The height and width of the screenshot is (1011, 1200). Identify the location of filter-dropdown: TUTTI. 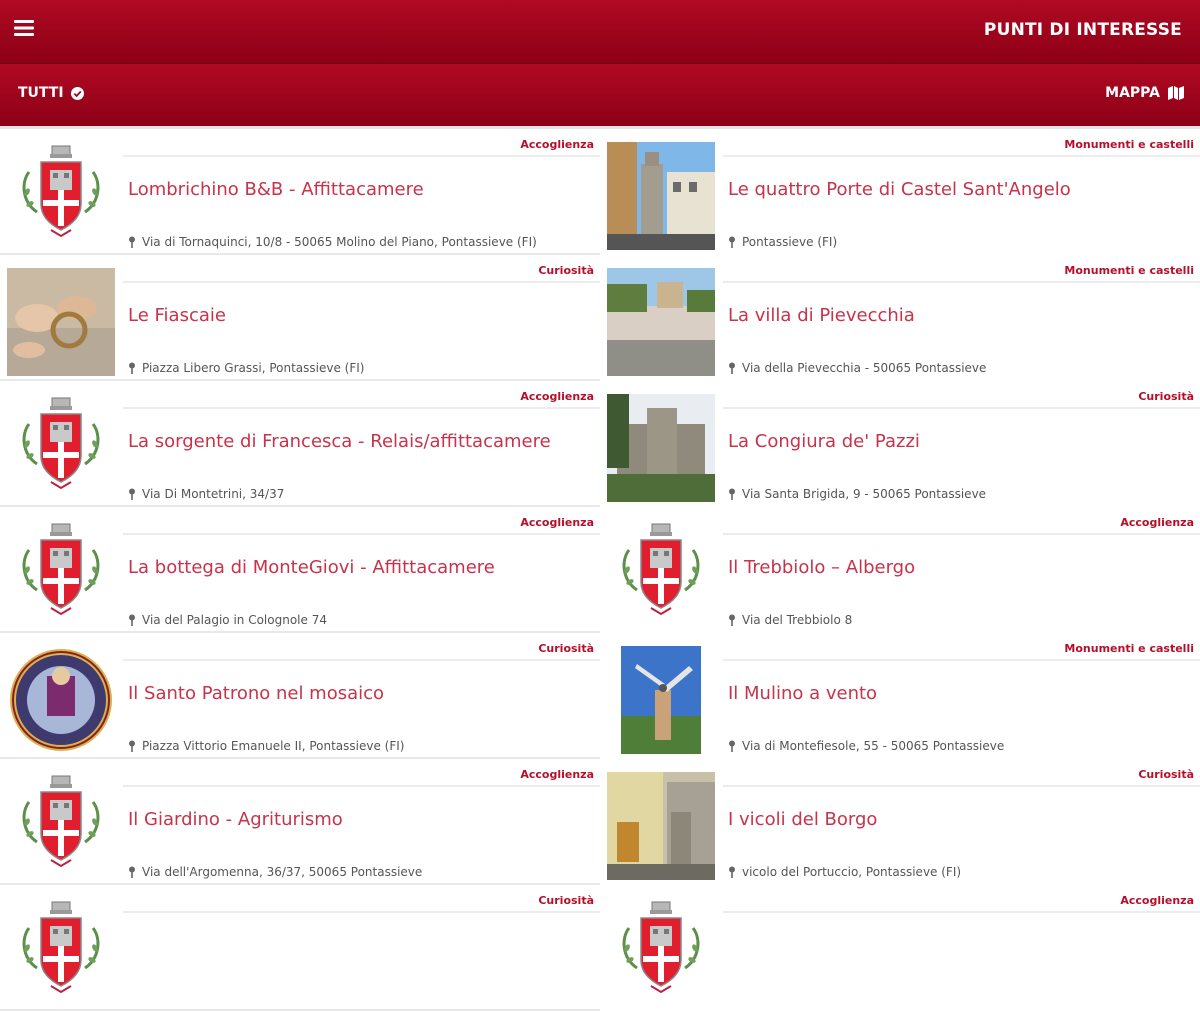
(51, 93).